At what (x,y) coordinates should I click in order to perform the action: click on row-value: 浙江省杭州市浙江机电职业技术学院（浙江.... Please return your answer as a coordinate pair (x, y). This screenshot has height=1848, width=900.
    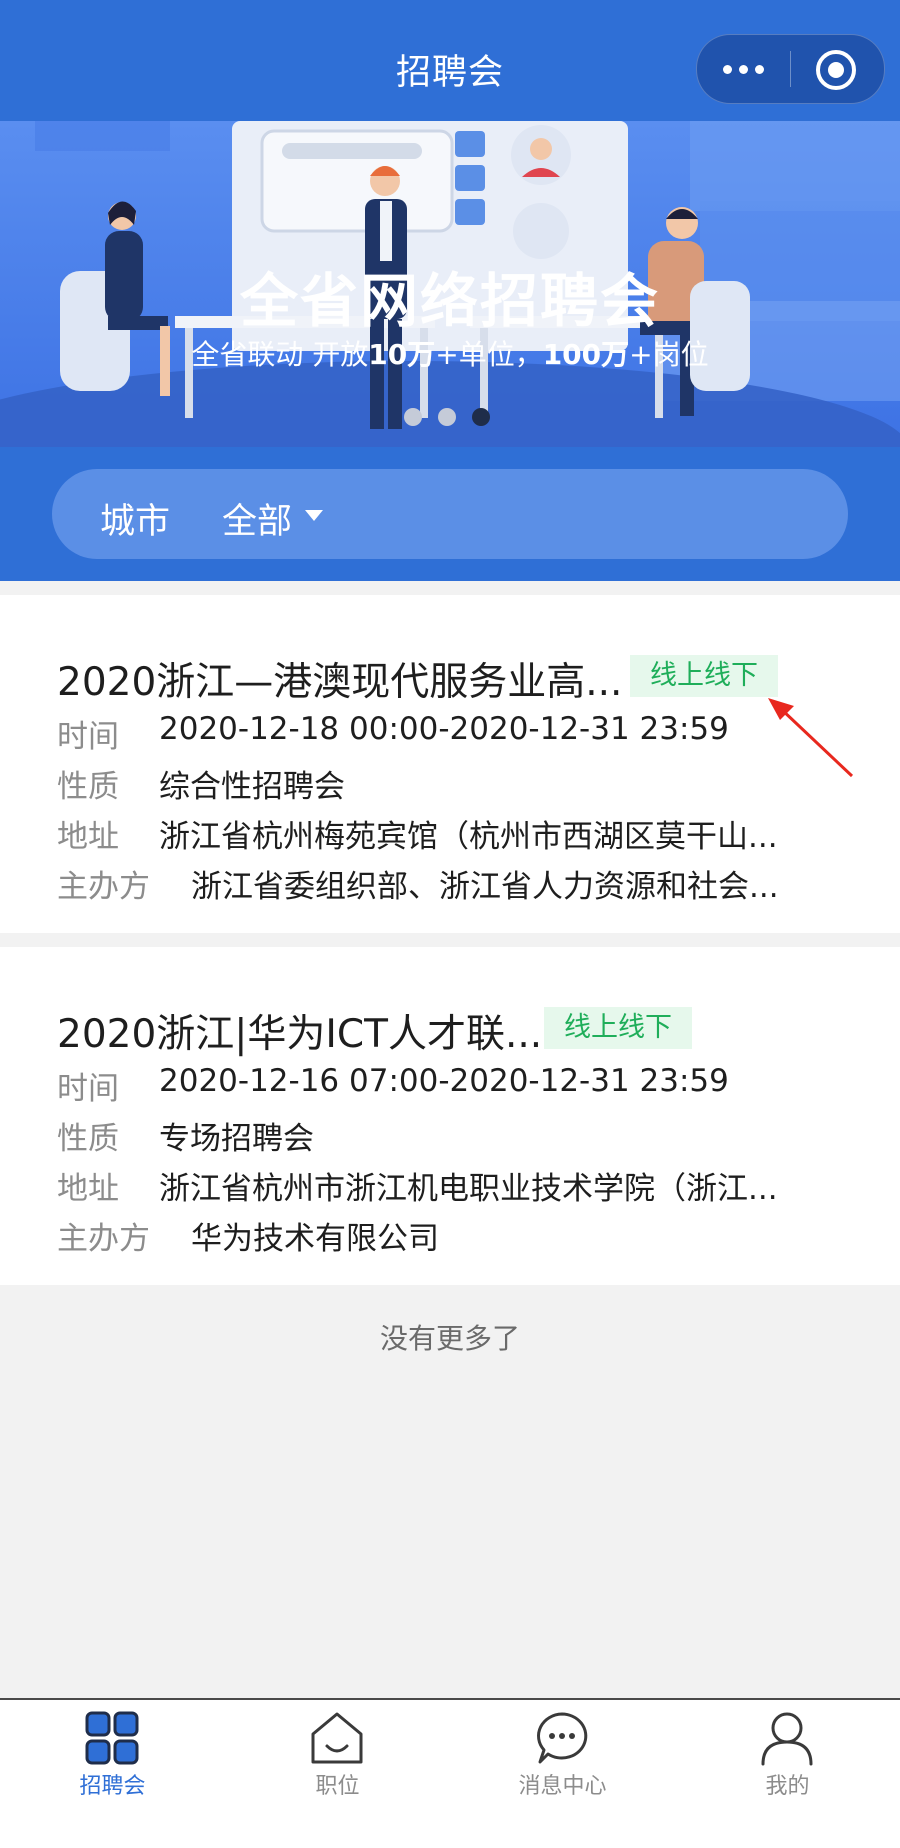
    Looking at the image, I should click on (468, 1189).